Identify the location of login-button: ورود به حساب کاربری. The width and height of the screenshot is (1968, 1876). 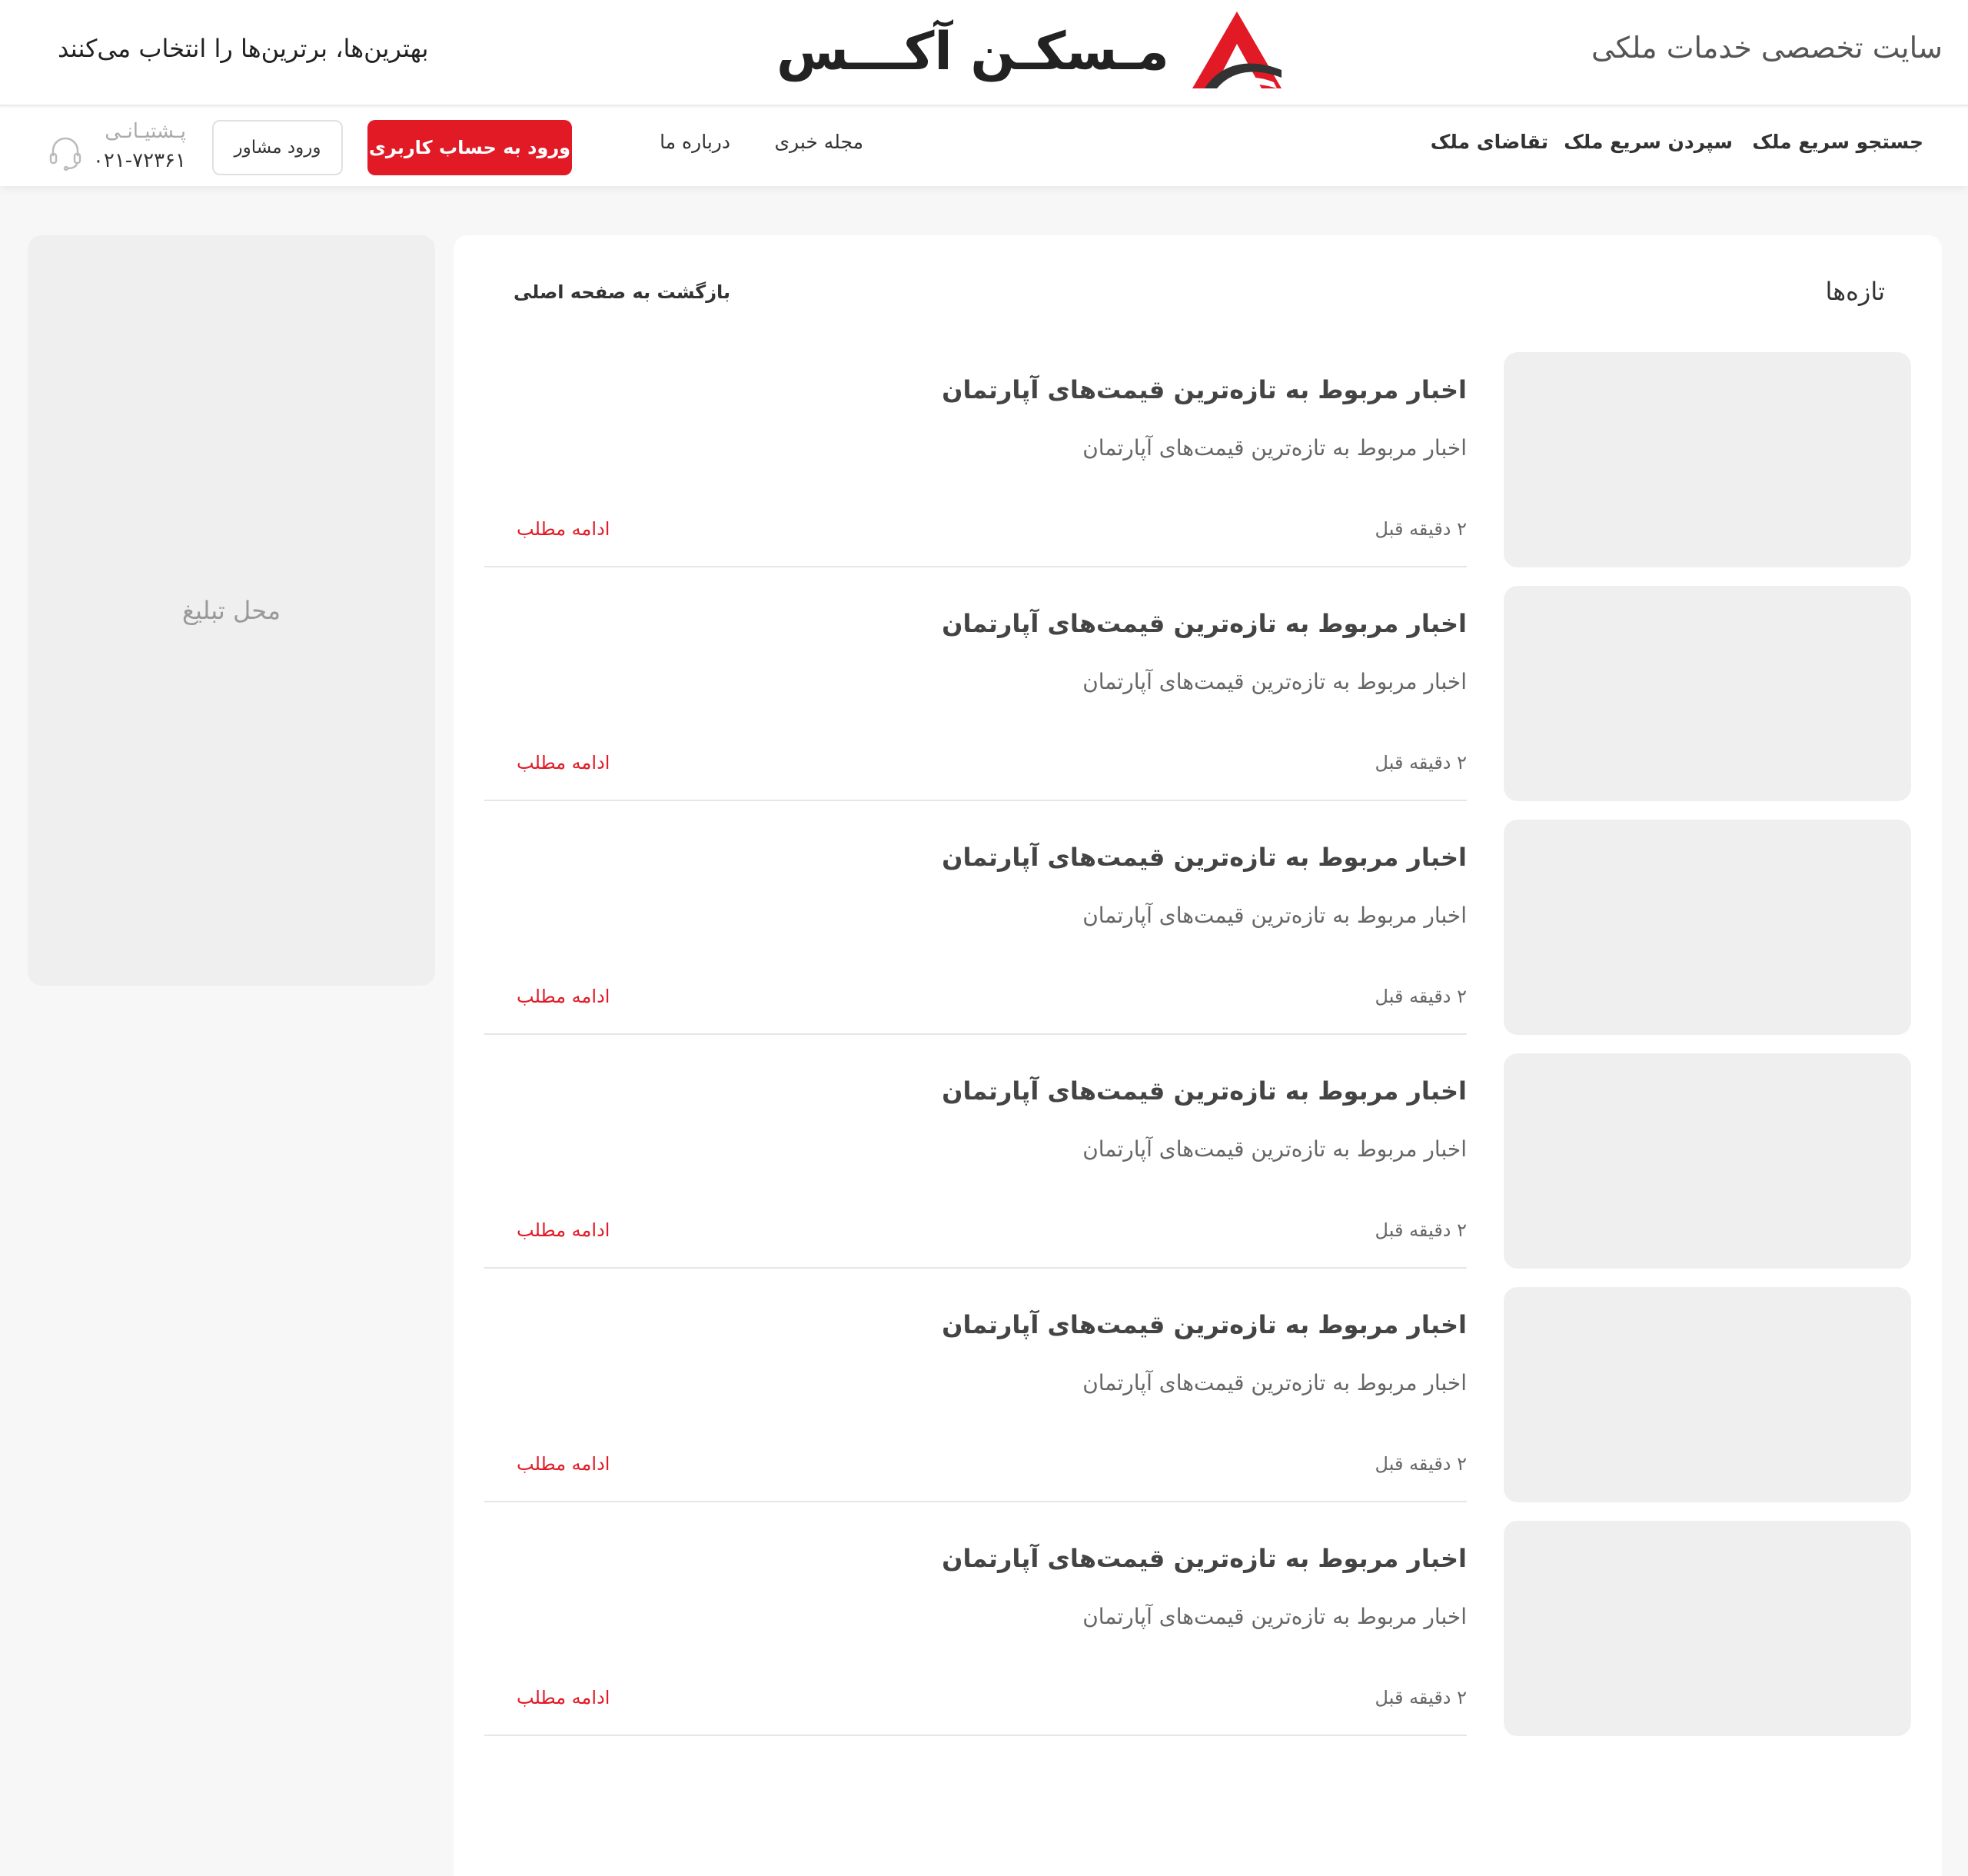
(470, 147).